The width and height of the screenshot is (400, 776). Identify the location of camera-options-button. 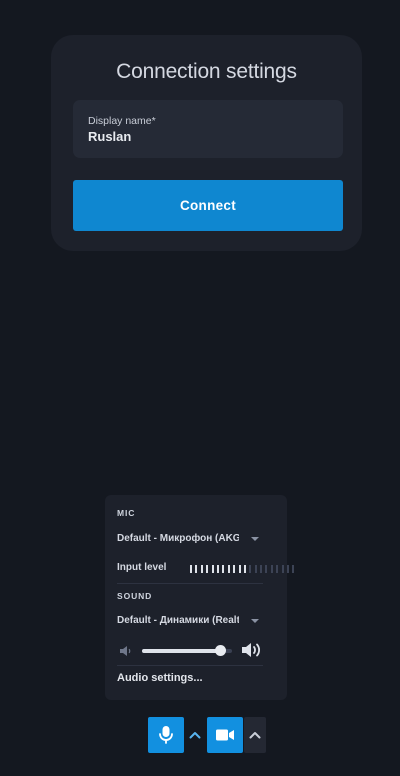
(255, 735).